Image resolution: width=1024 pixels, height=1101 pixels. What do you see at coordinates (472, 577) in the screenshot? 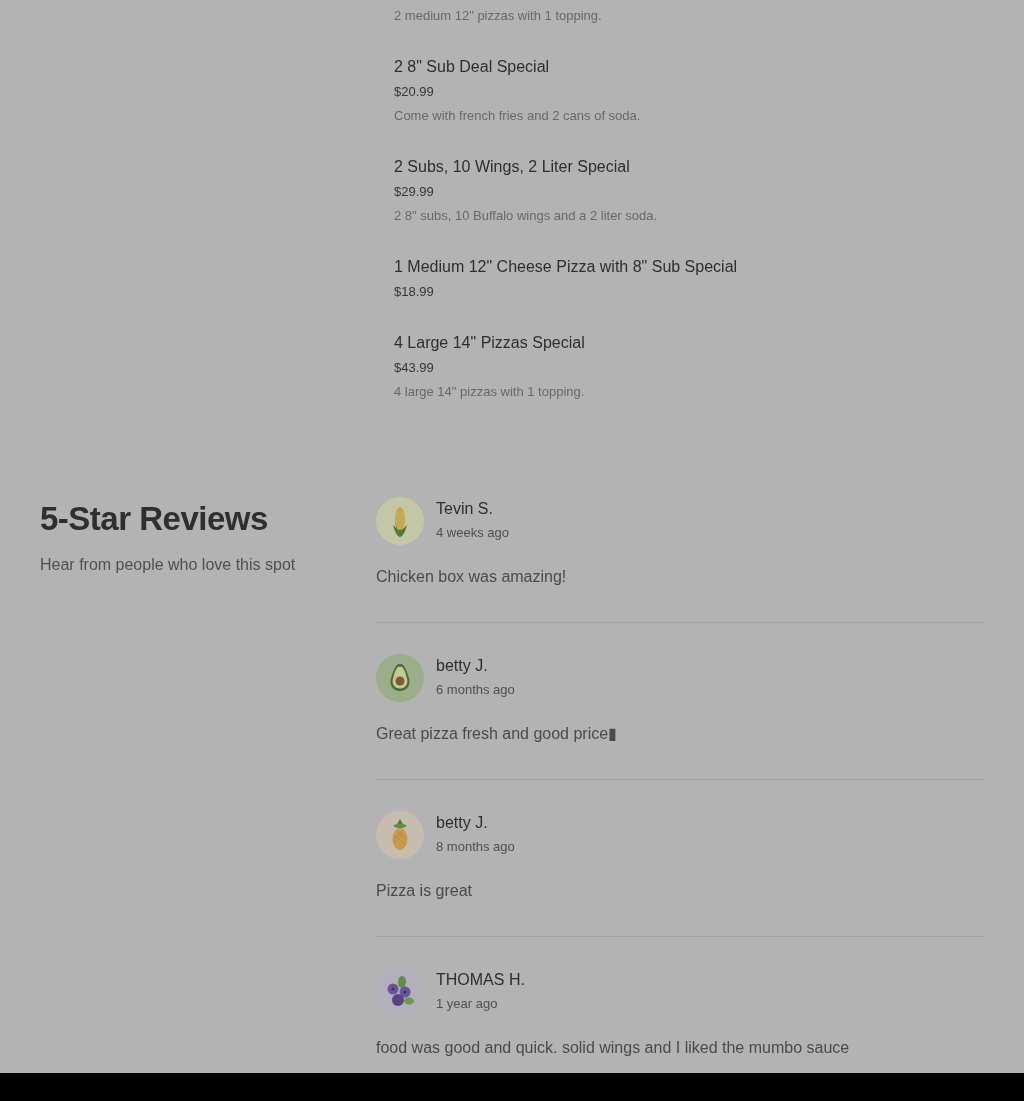
I see `review-text: Chicken box was amazing!` at bounding box center [472, 577].